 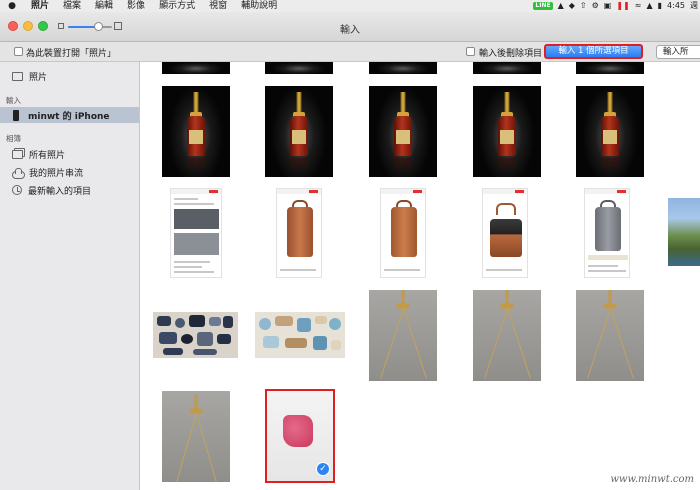 What do you see at coordinates (17, 154) in the screenshot?
I see `album-icon` at bounding box center [17, 154].